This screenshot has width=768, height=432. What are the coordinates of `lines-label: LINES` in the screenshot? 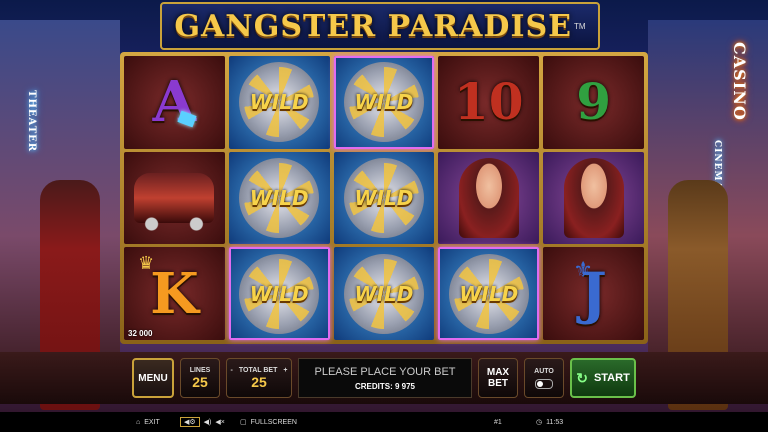 It's located at (200, 370).